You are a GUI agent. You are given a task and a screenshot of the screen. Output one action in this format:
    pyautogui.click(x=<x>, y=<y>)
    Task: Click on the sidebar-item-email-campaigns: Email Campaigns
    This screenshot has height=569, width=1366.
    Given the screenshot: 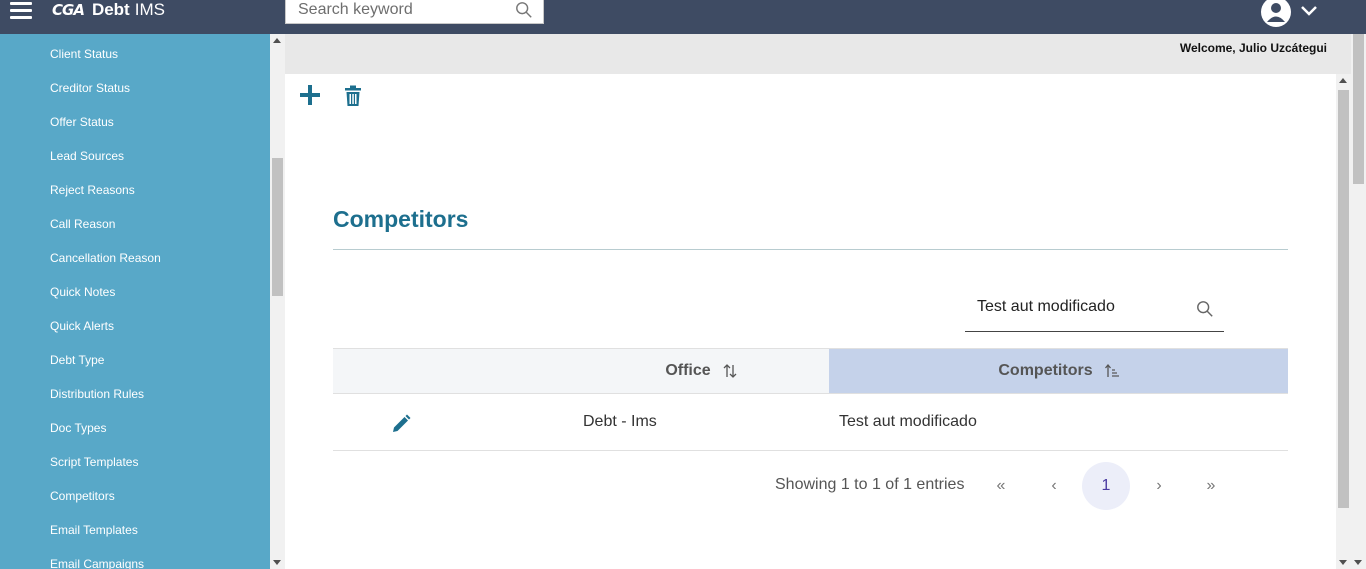 What is the action you would take?
    pyautogui.click(x=97, y=563)
    